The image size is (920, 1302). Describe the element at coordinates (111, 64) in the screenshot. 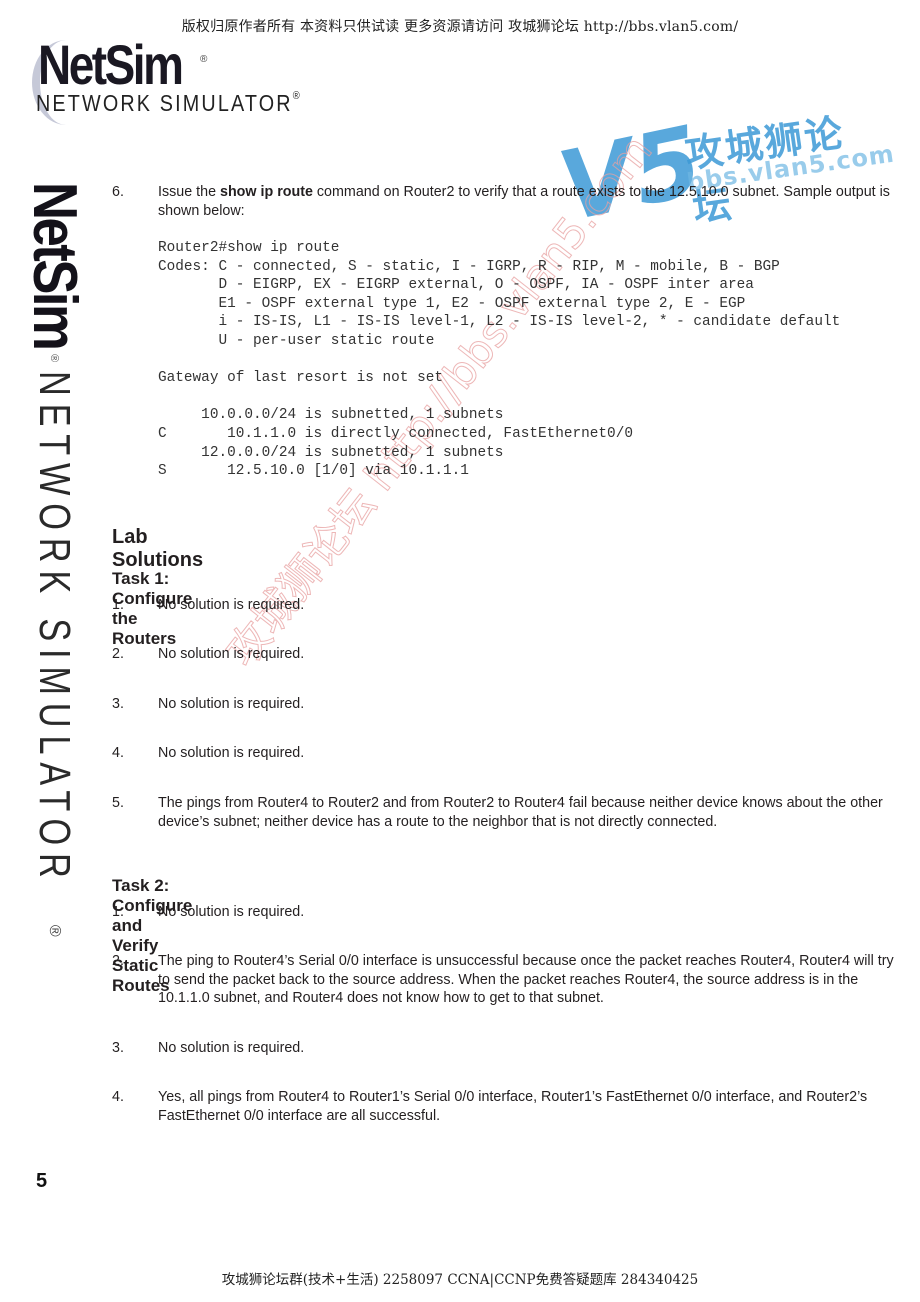

I see `logo-netsim-text: NetSim` at that location.